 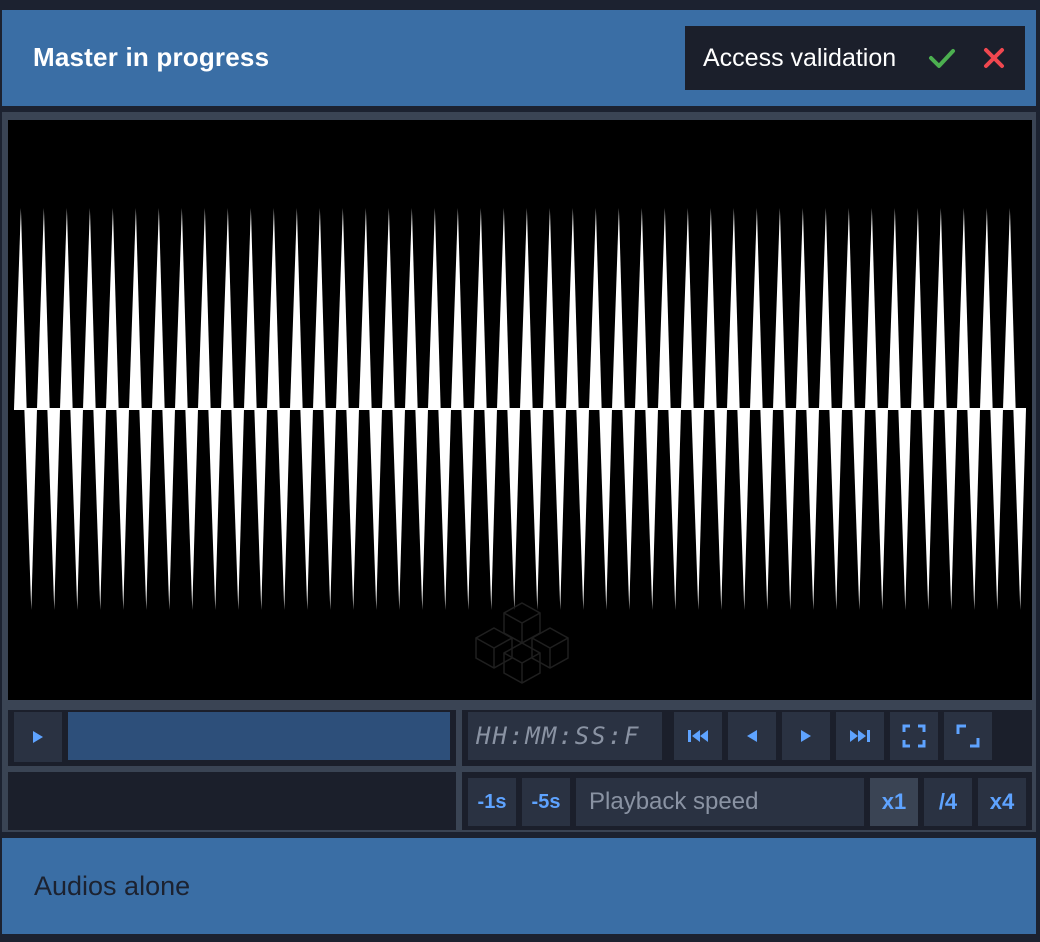 I want to click on step-forward-button, so click(x=806, y=736).